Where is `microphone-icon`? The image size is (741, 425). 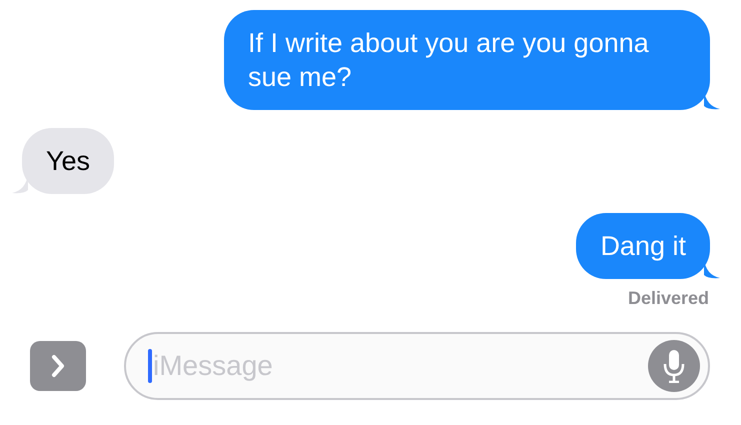
microphone-icon is located at coordinates (674, 366).